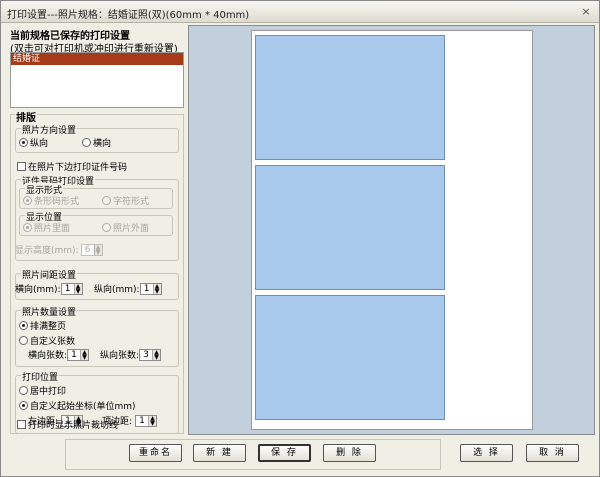 This screenshot has height=477, width=600. I want to click on button-bar: 重命名 新 建 保 存 删 除 选 择 取 消, so click(300, 456).